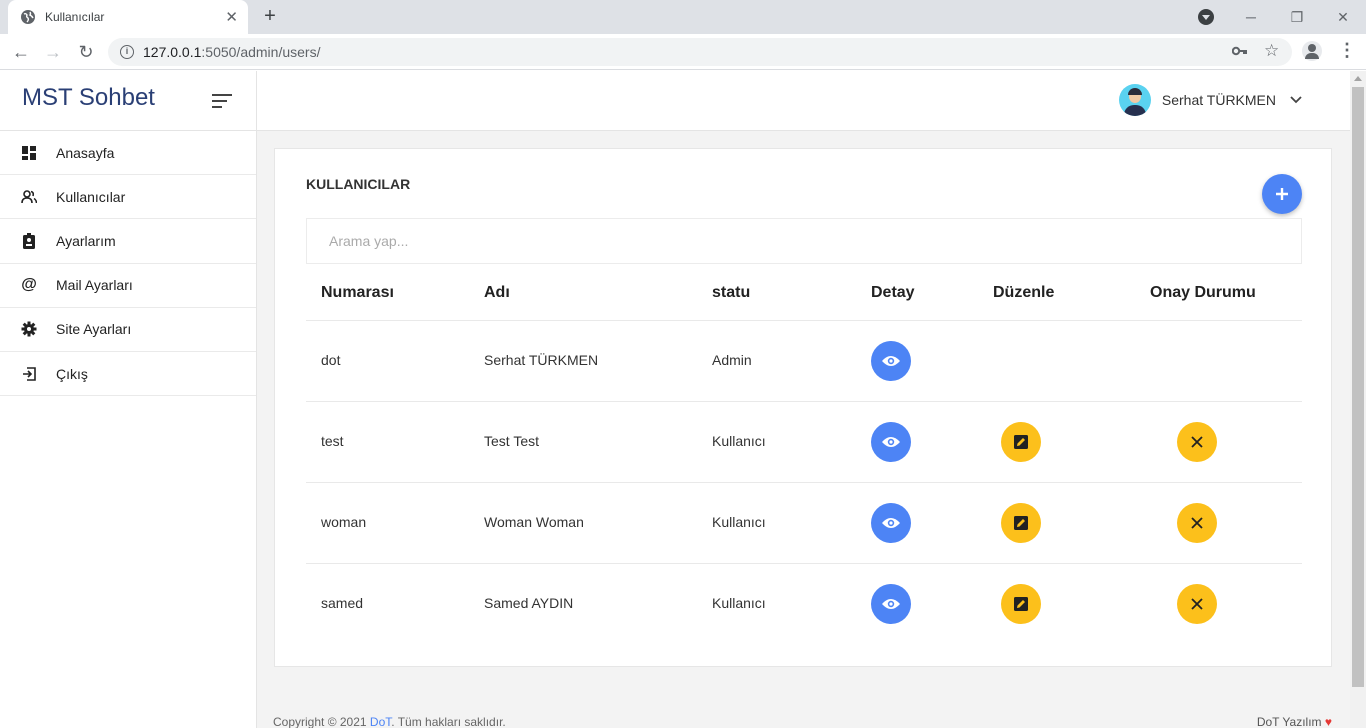 This screenshot has height=728, width=1366. I want to click on restore-button: ❐, so click(1297, 17).